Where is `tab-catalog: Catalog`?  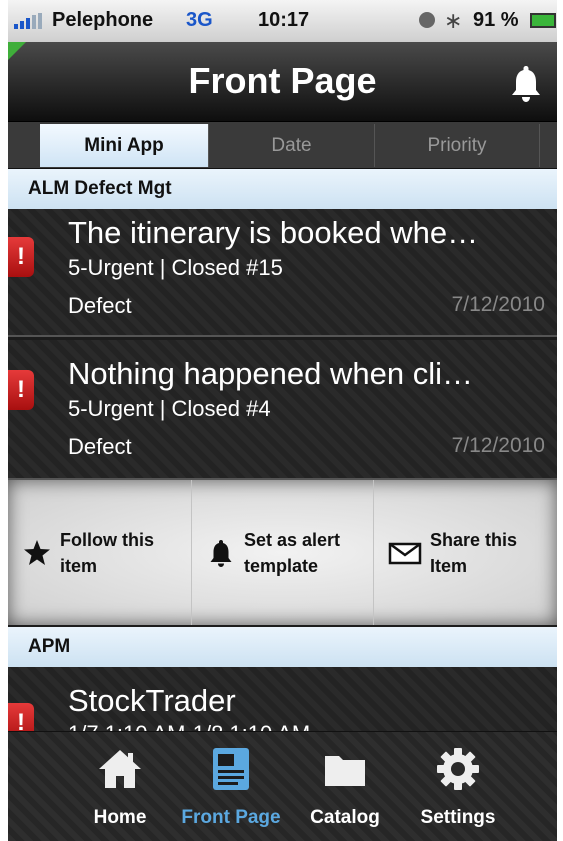
tab-catalog: Catalog is located at coordinates (345, 787).